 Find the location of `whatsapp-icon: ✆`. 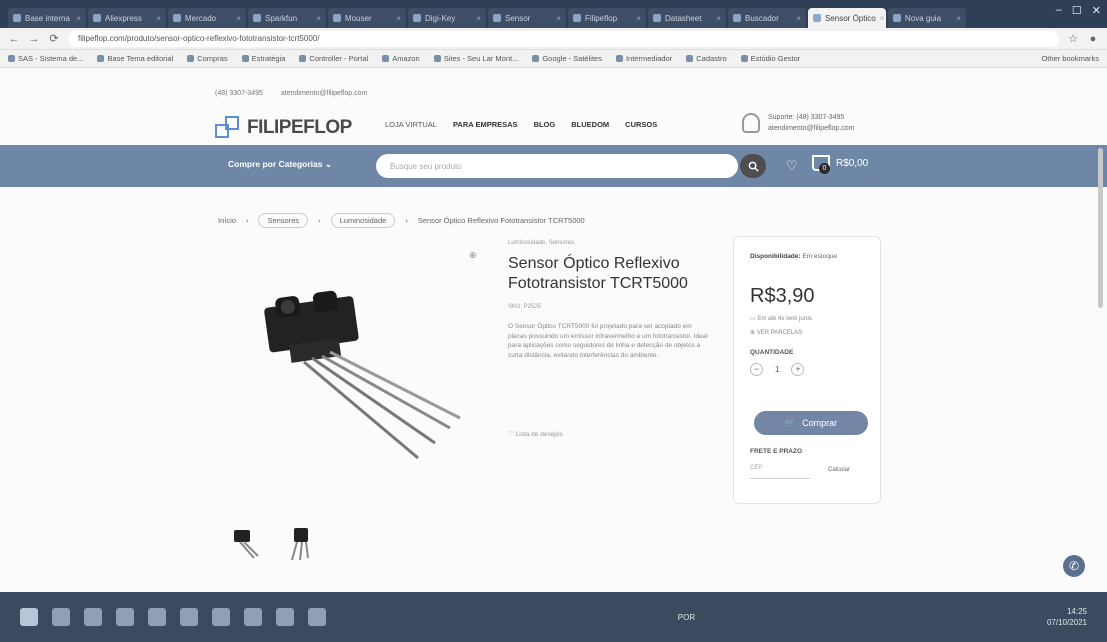

whatsapp-icon: ✆ is located at coordinates (1074, 566).